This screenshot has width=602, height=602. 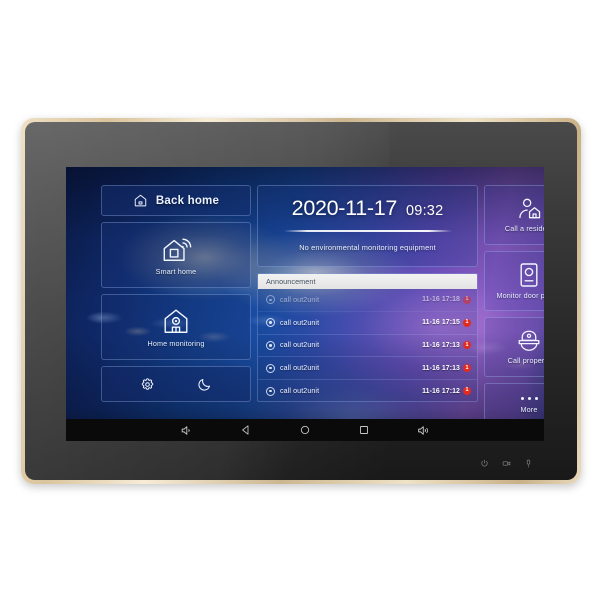 What do you see at coordinates (528, 463) in the screenshot?
I see `mic-indicator-icon` at bounding box center [528, 463].